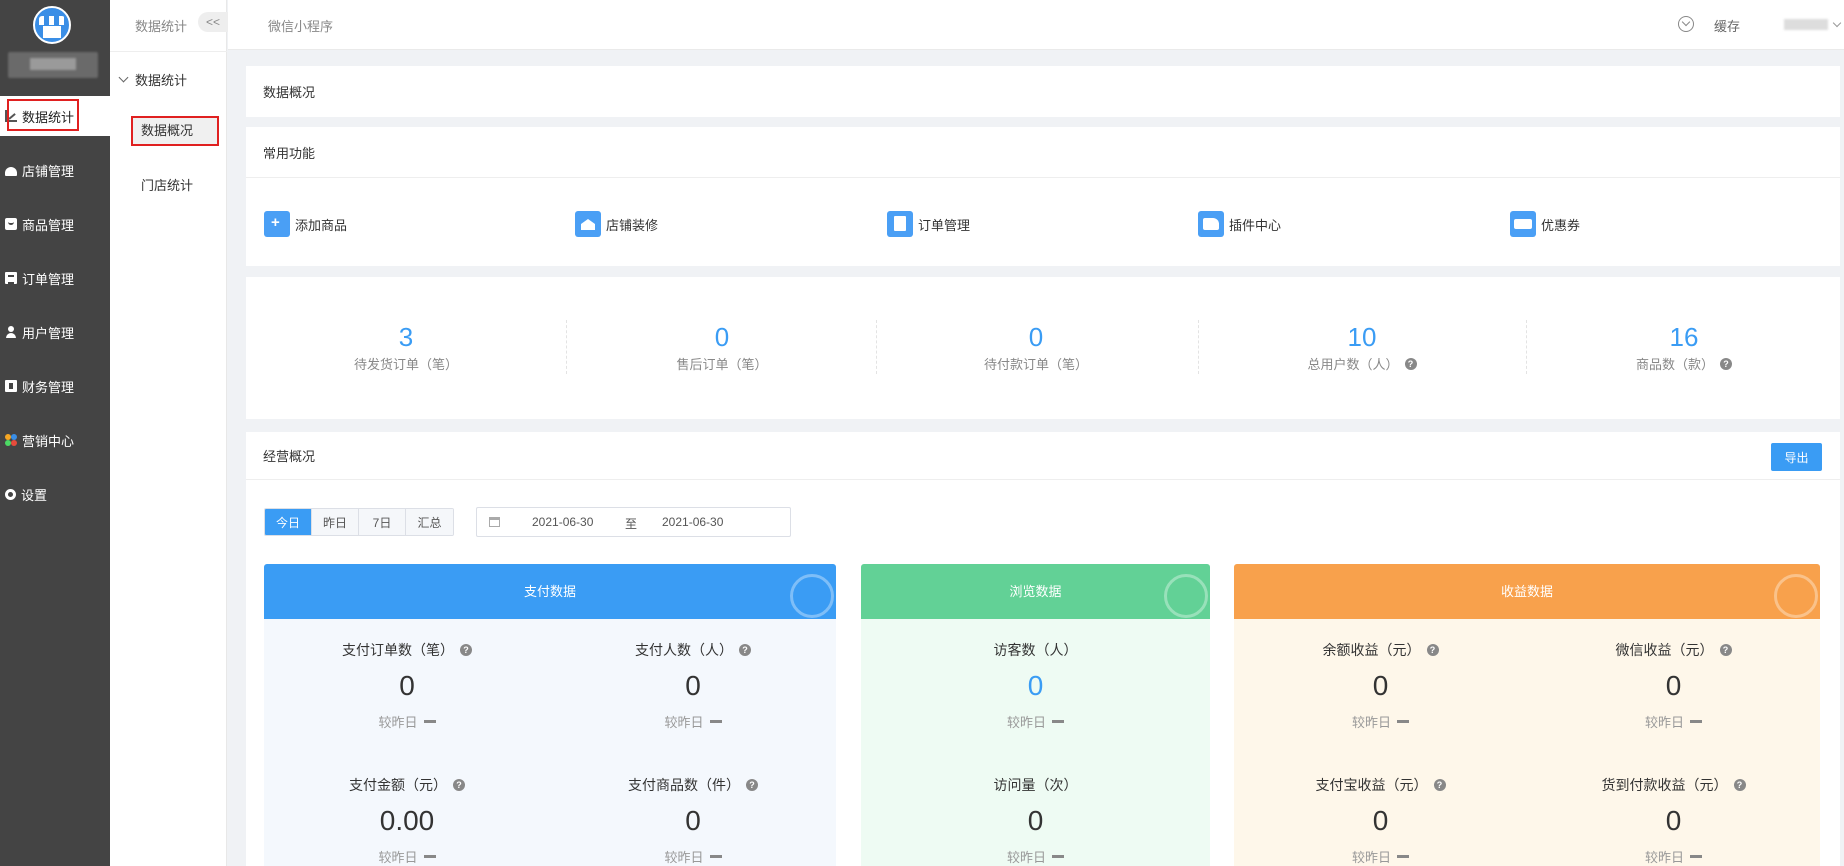 This screenshot has height=866, width=1844. What do you see at coordinates (1362, 337) in the screenshot?
I see `stat-value: 10` at bounding box center [1362, 337].